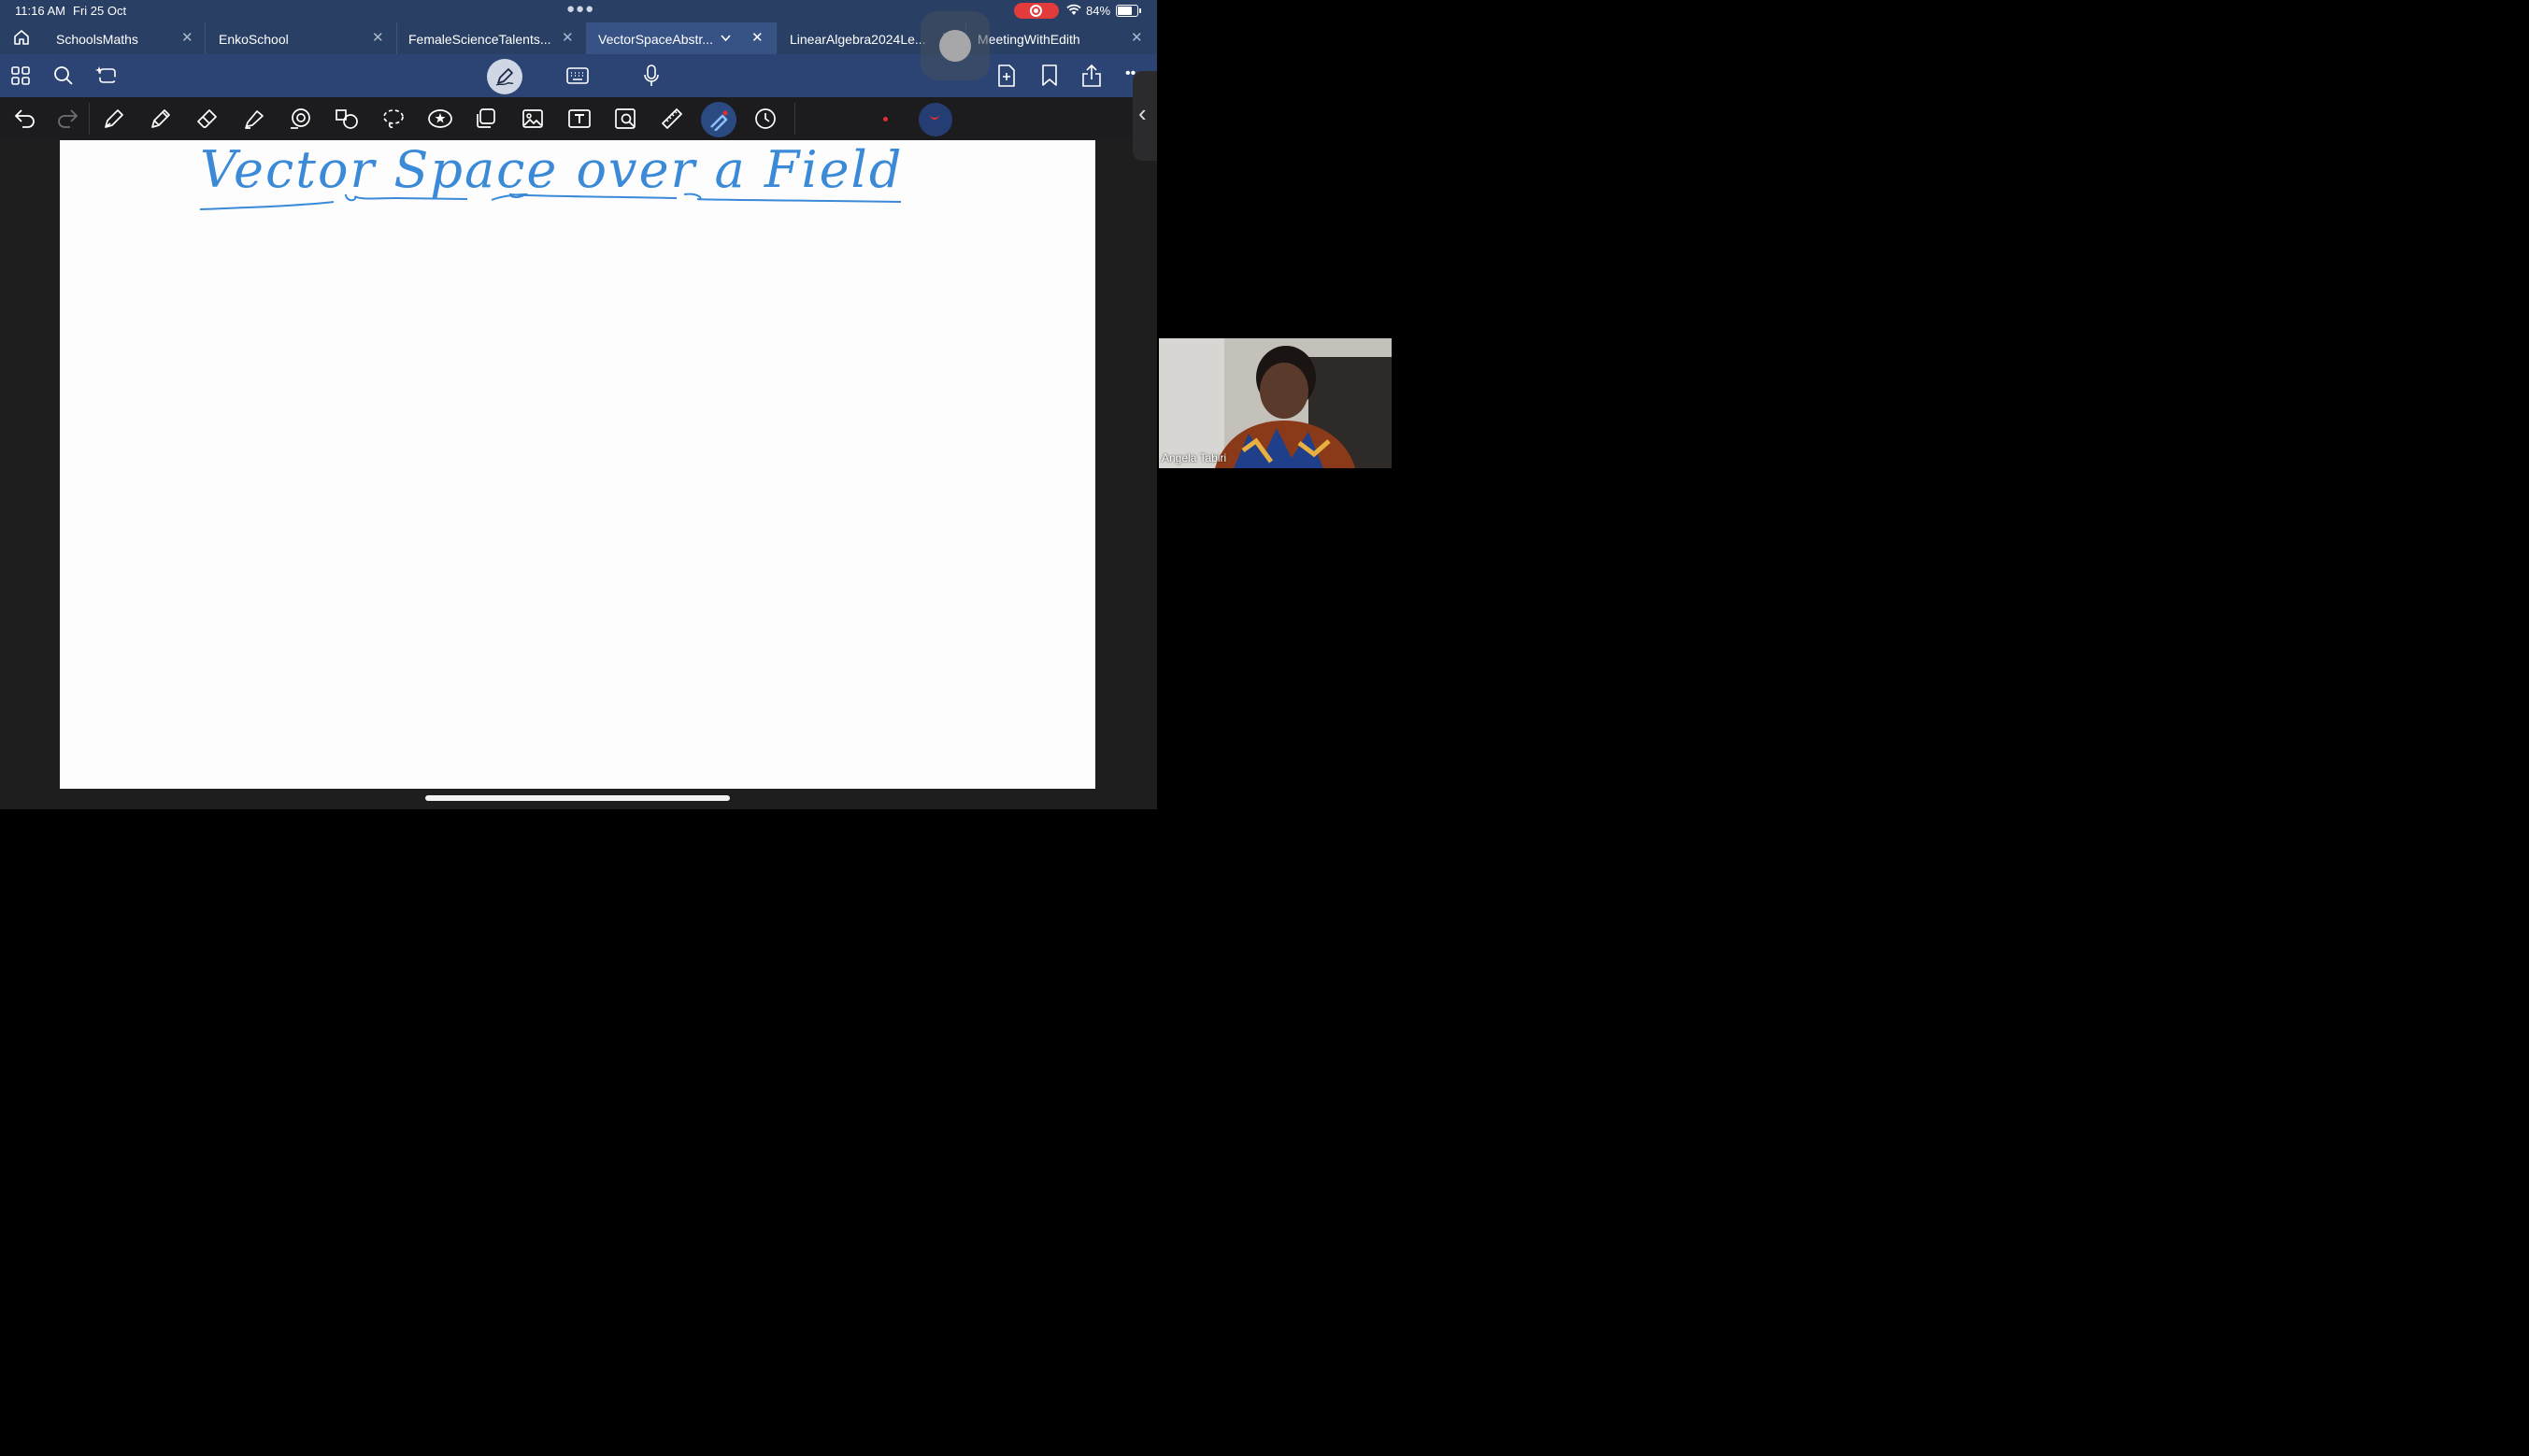 The height and width of the screenshot is (1456, 2529). I want to click on pencil-icon, so click(161, 118).